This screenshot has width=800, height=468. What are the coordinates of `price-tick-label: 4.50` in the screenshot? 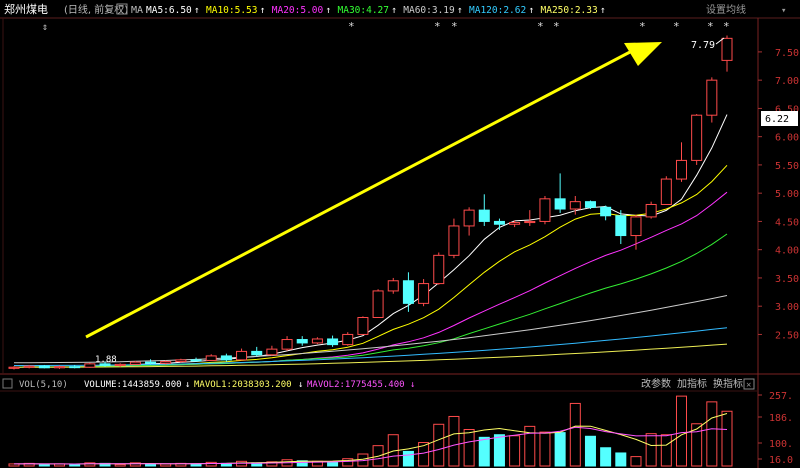 It's located at (787, 222).